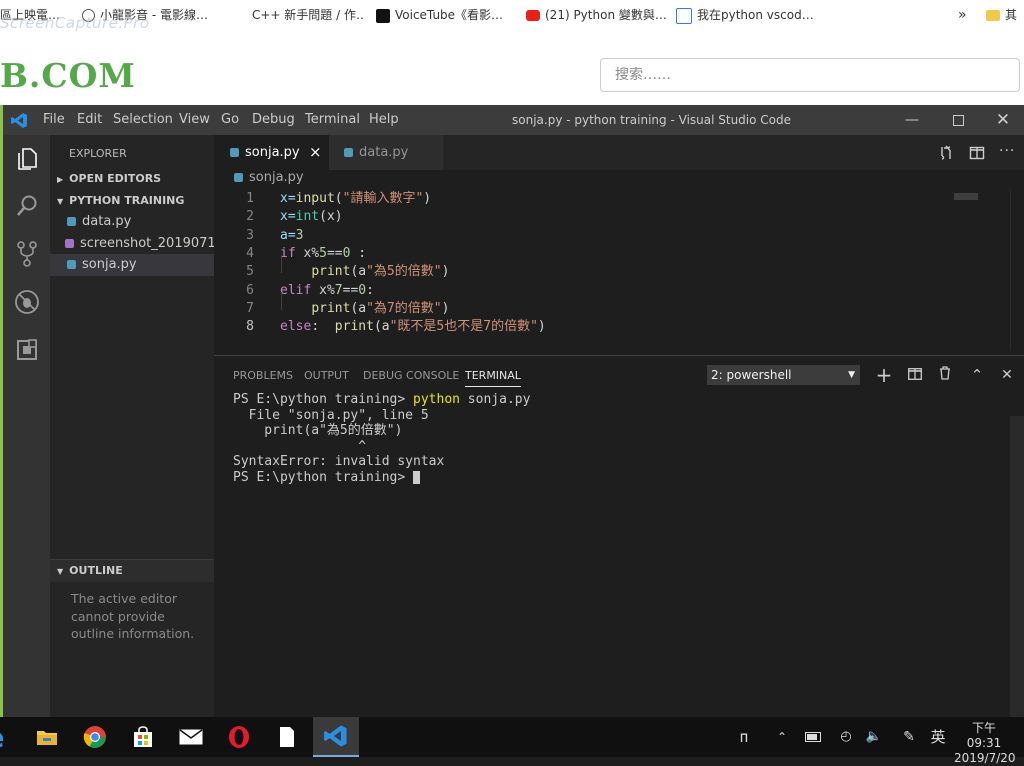  I want to click on close-icon: ✕, so click(1003, 120).